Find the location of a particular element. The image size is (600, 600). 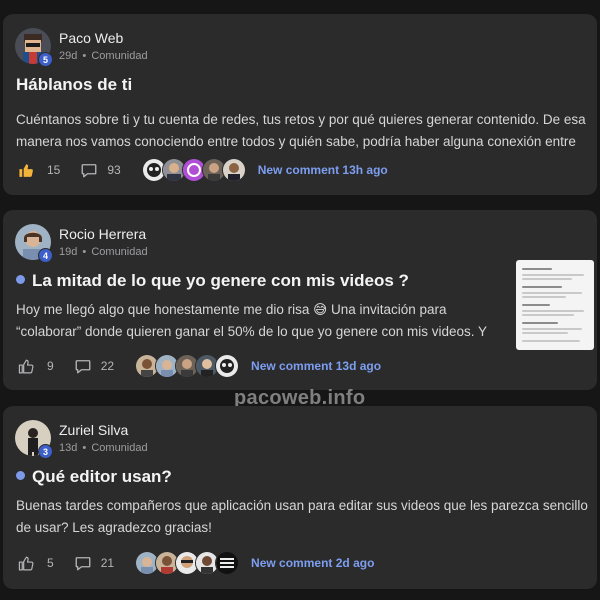

post-time: 13d is located at coordinates (68, 448).